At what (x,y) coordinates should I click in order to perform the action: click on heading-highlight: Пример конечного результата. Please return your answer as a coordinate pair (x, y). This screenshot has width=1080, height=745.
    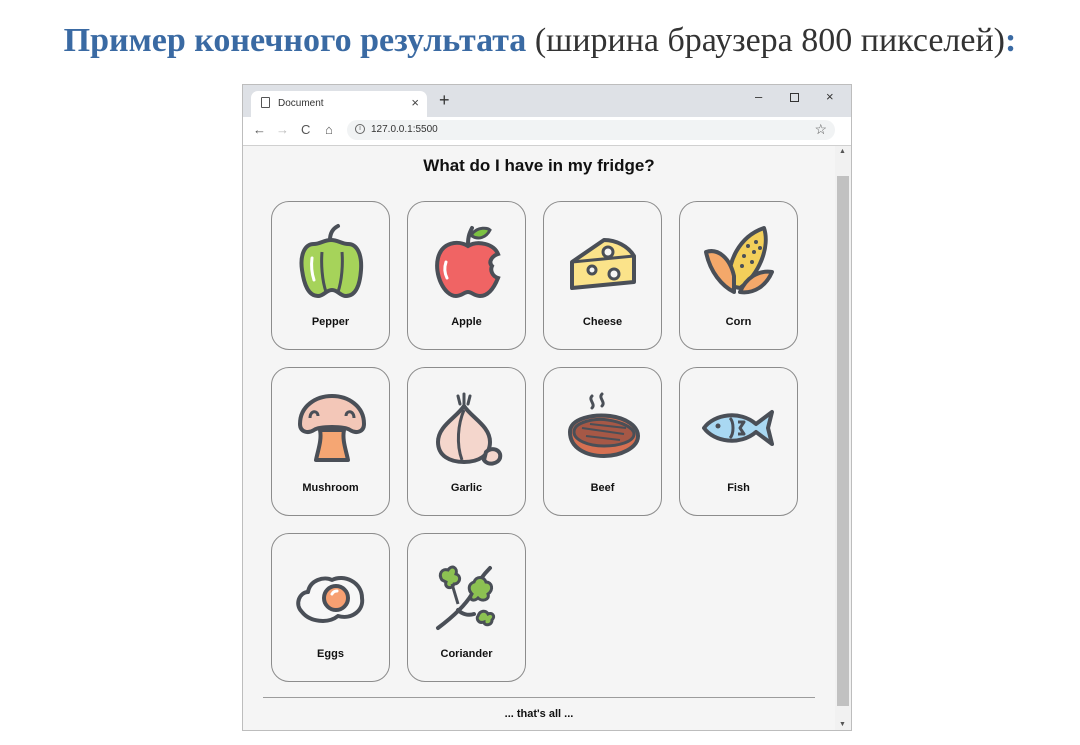
    Looking at the image, I should click on (295, 40).